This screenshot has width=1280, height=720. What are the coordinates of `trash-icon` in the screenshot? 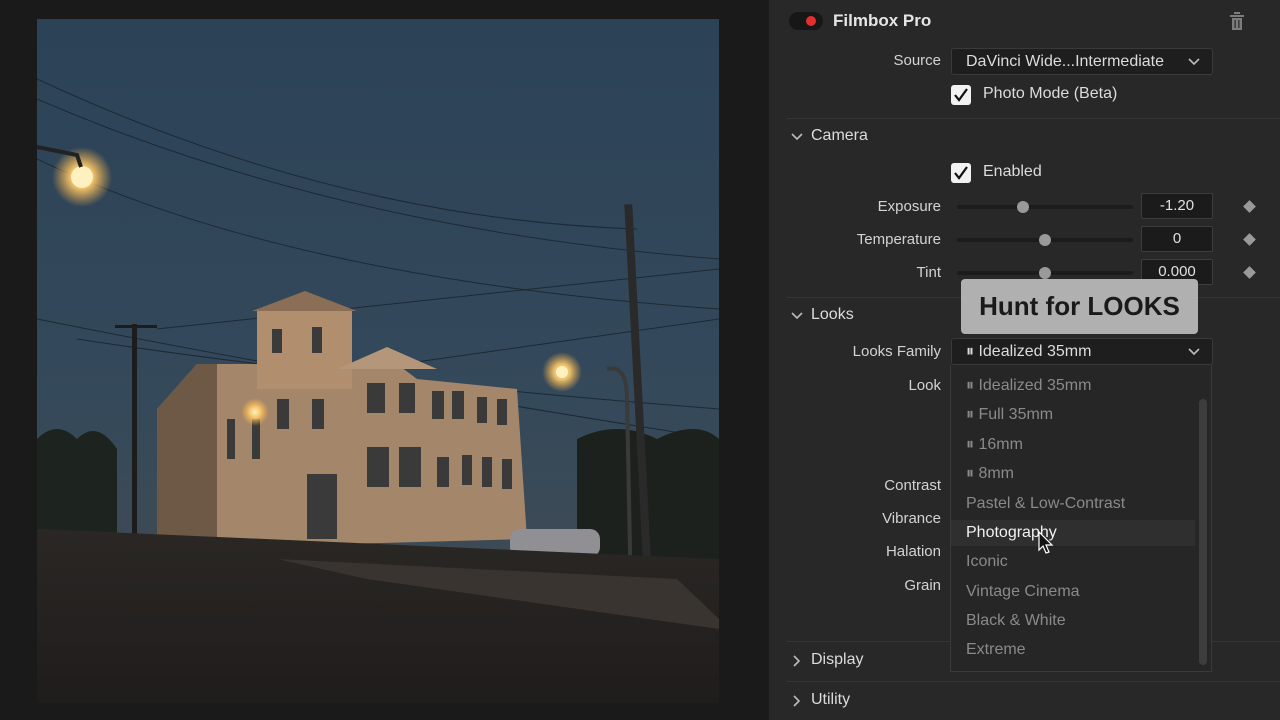 It's located at (1237, 21).